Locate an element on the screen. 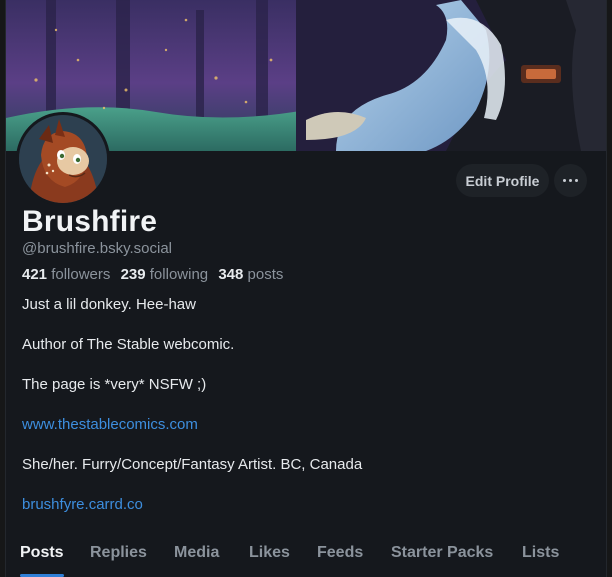 The width and height of the screenshot is (612, 577). following-link: 239 following is located at coordinates (165, 274).